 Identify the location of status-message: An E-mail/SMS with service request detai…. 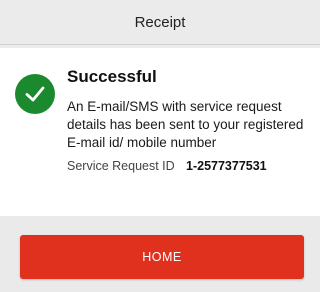
(185, 124).